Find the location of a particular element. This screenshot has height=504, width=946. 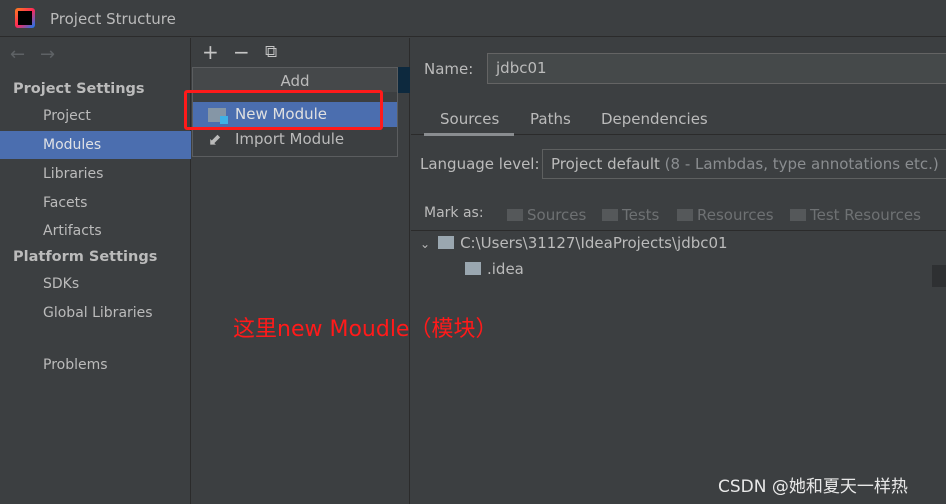

tree-root: ⌄ C:\Users\31127\IdeaProjects\jdbc01 is located at coordinates (574, 243).